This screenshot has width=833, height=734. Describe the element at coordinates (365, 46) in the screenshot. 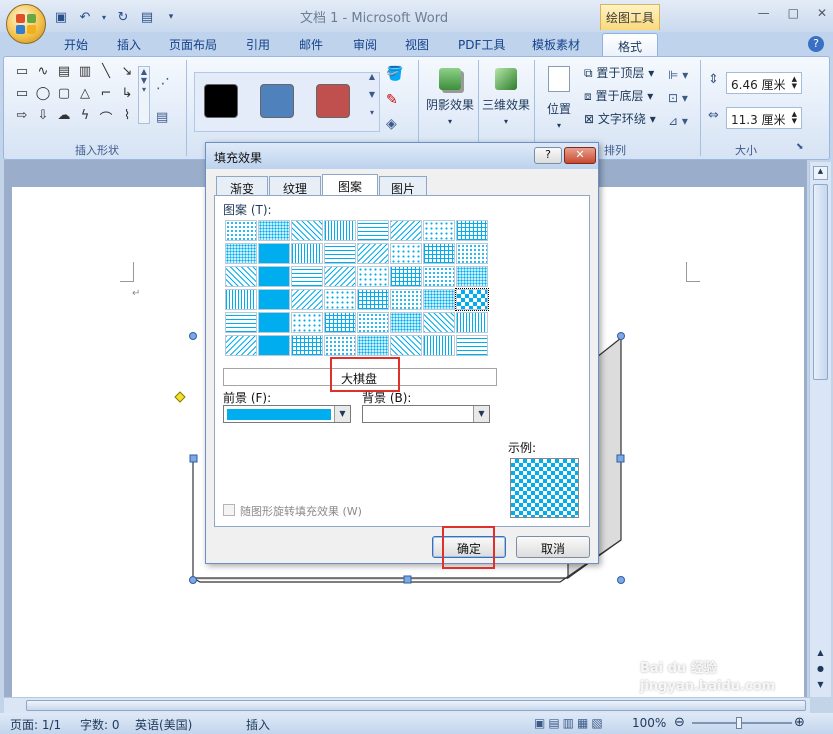

I see `tab-review: 审阅` at that location.